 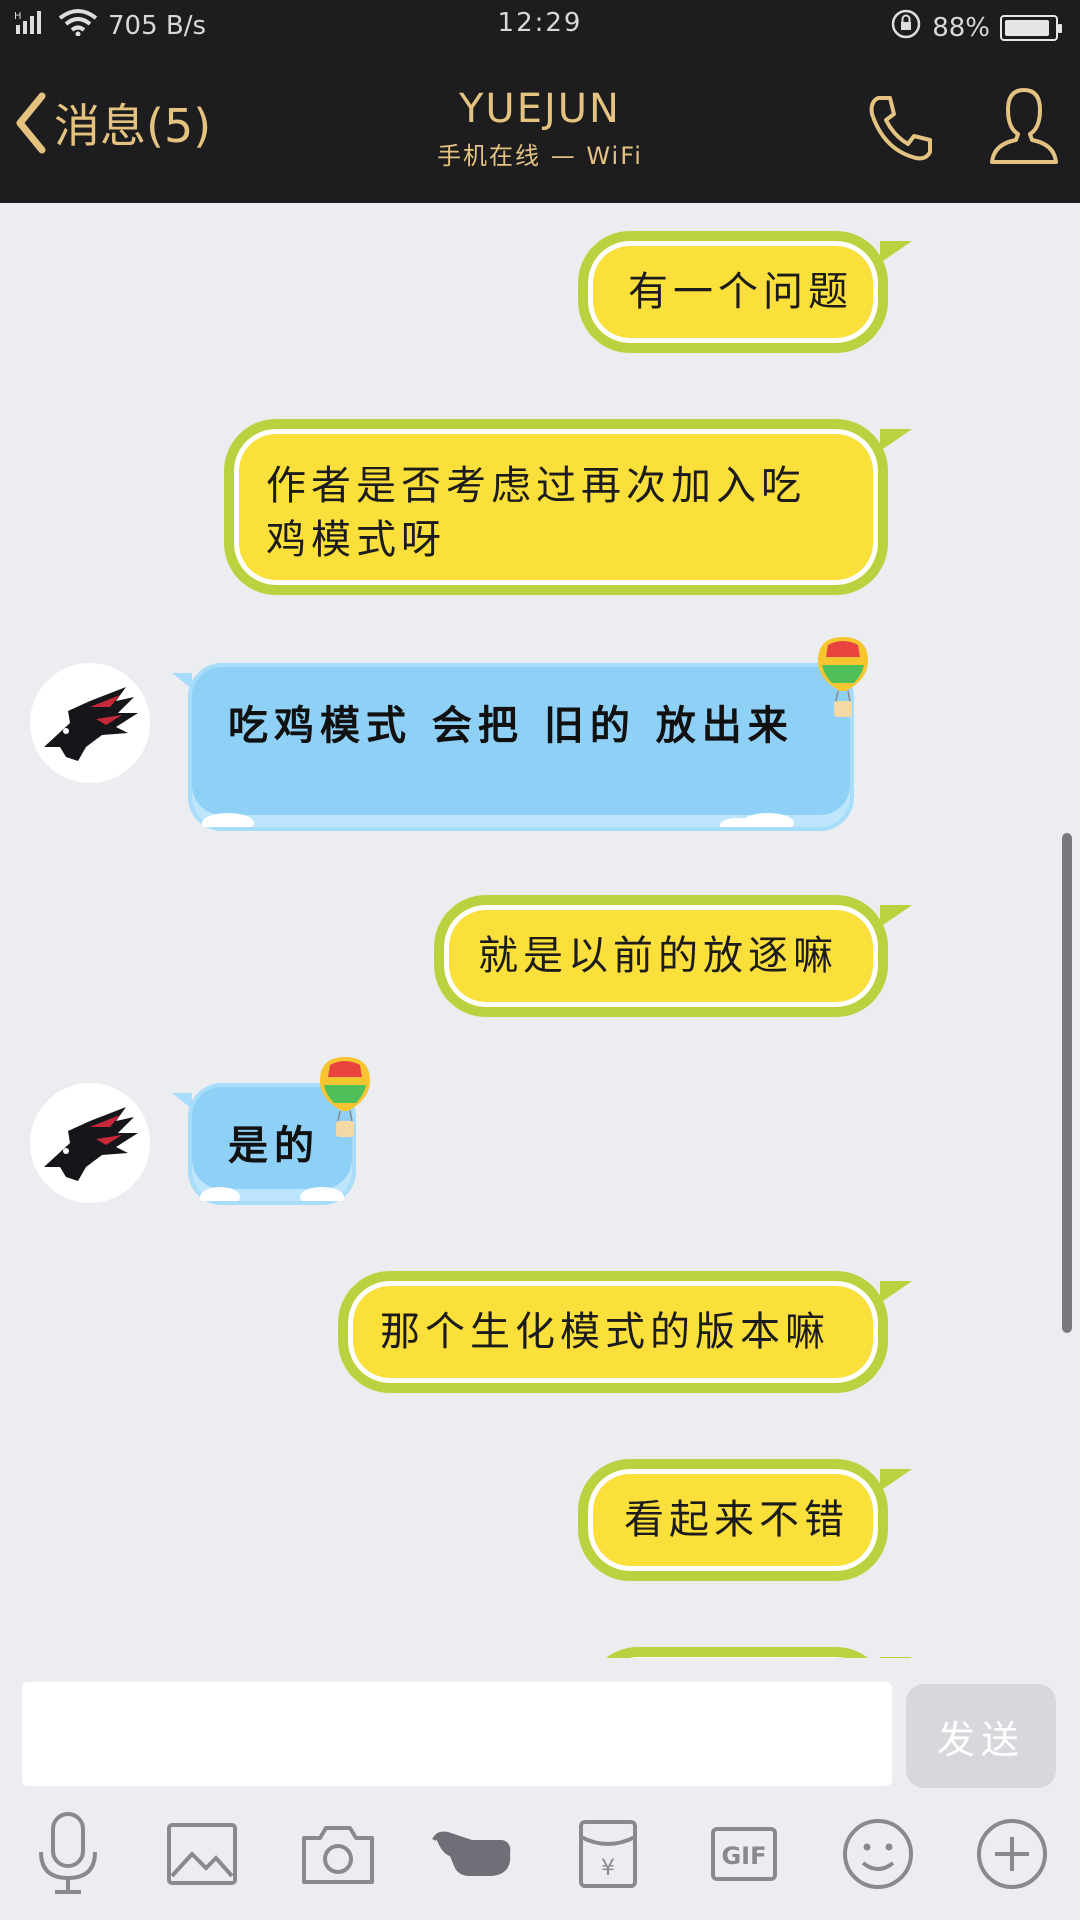 What do you see at coordinates (736, 1520) in the screenshot?
I see `message-text: 看起来不错` at bounding box center [736, 1520].